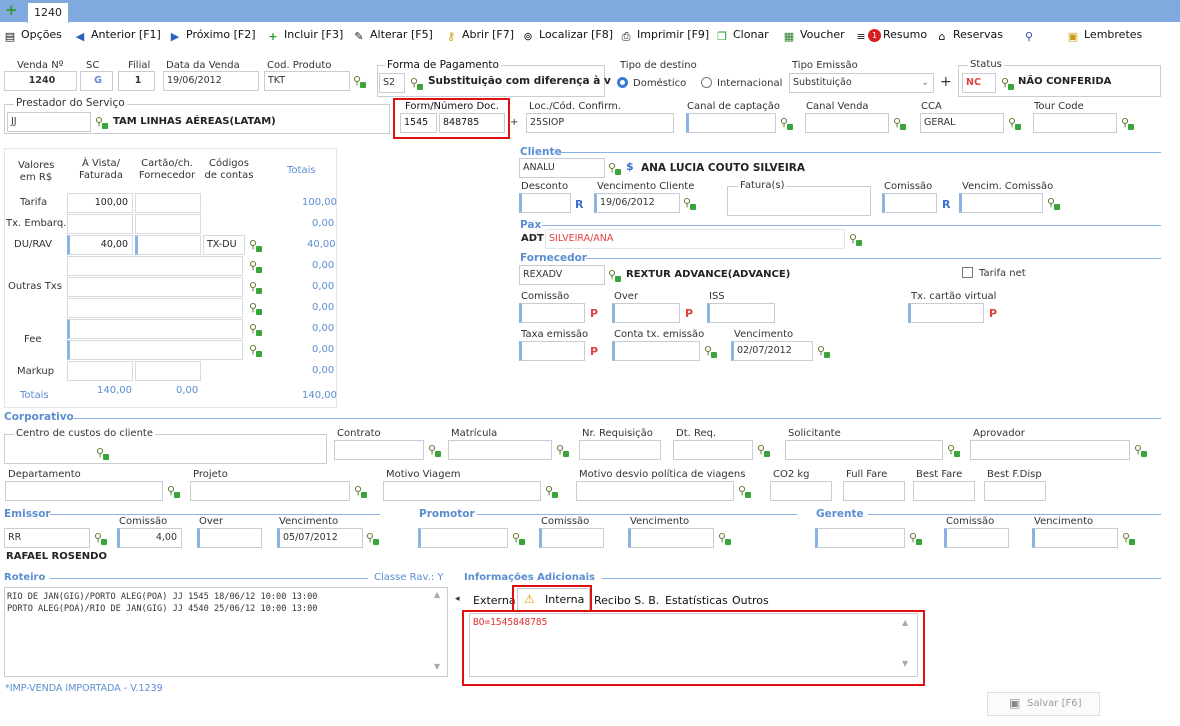 This screenshot has height=726, width=1180. Describe the element at coordinates (713, 450) in the screenshot. I see `request-date-field` at that location.